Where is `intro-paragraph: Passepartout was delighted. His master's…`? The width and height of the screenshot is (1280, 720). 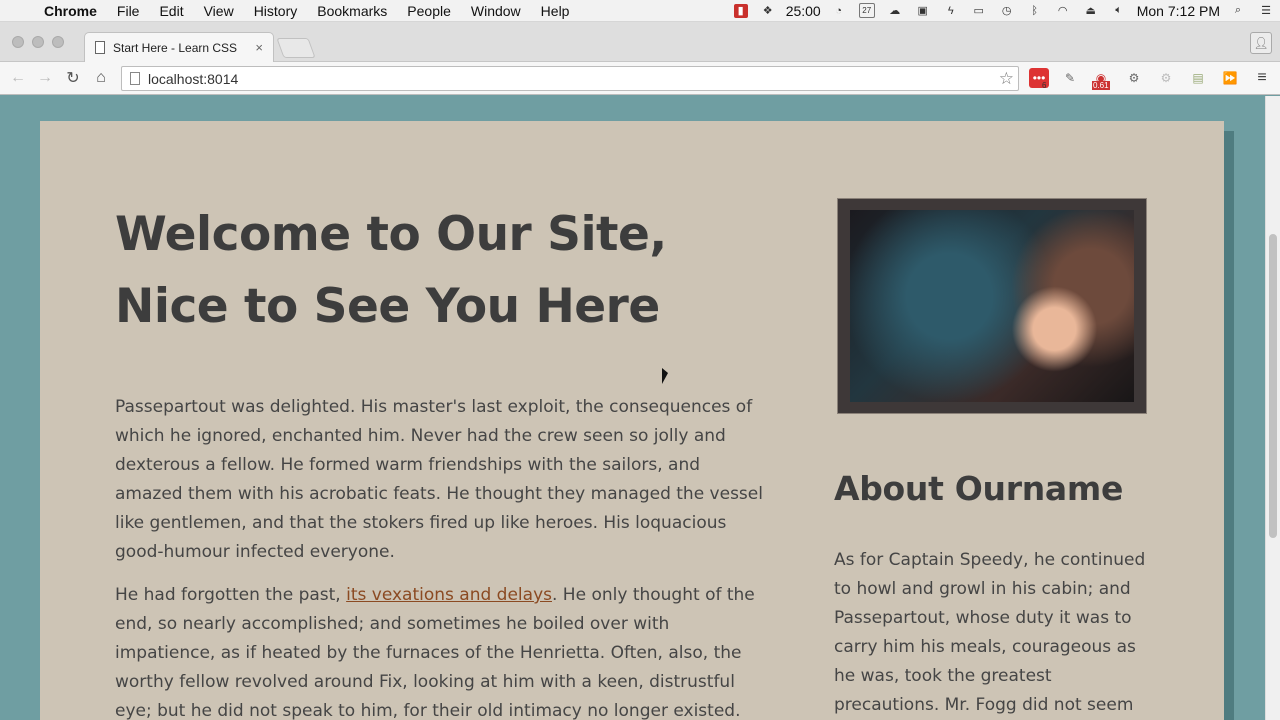 intro-paragraph: Passepartout was delighted. His master's… is located at coordinates (439, 479).